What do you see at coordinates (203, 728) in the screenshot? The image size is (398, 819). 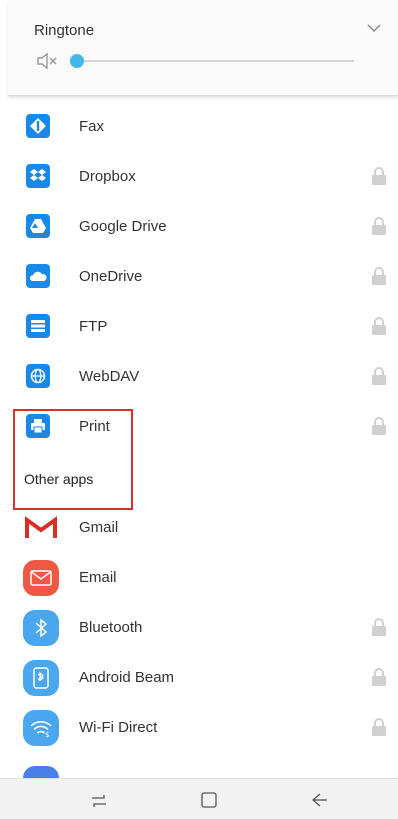 I see `list-item-wifi-direct: $ Wi-Fi Direct` at bounding box center [203, 728].